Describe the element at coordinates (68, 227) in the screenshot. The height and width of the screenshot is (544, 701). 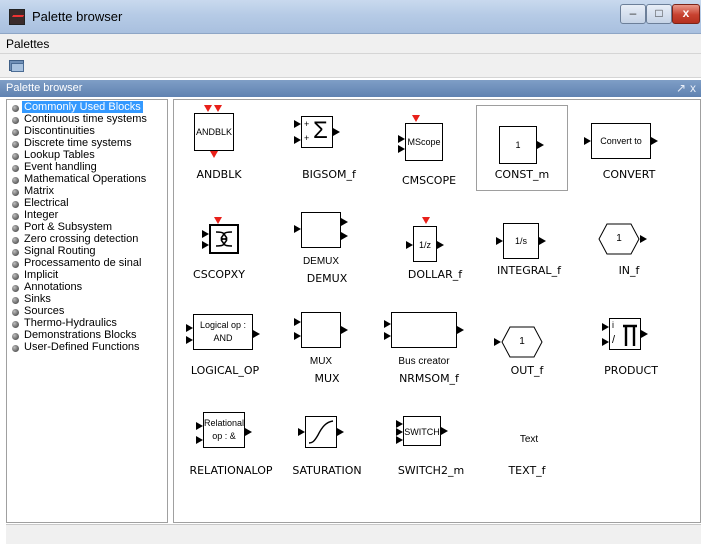
I see `tree-item-label: Port & Subsystem` at that location.